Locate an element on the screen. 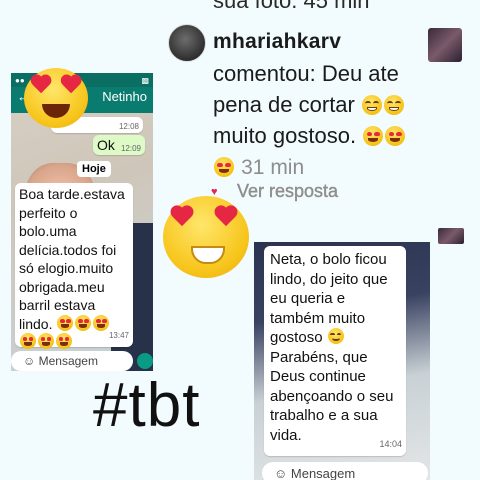 The image size is (480, 480). post-thumbnail is located at coordinates (445, 45).